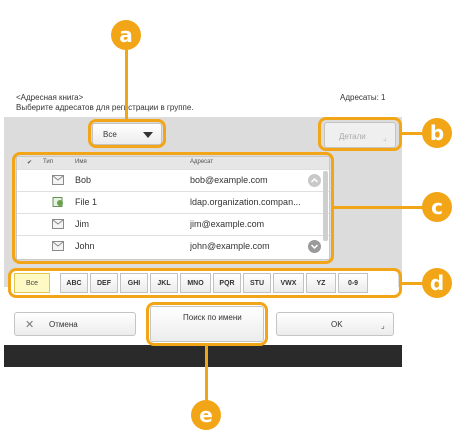  I want to click on callout-e-line, so click(206, 374).